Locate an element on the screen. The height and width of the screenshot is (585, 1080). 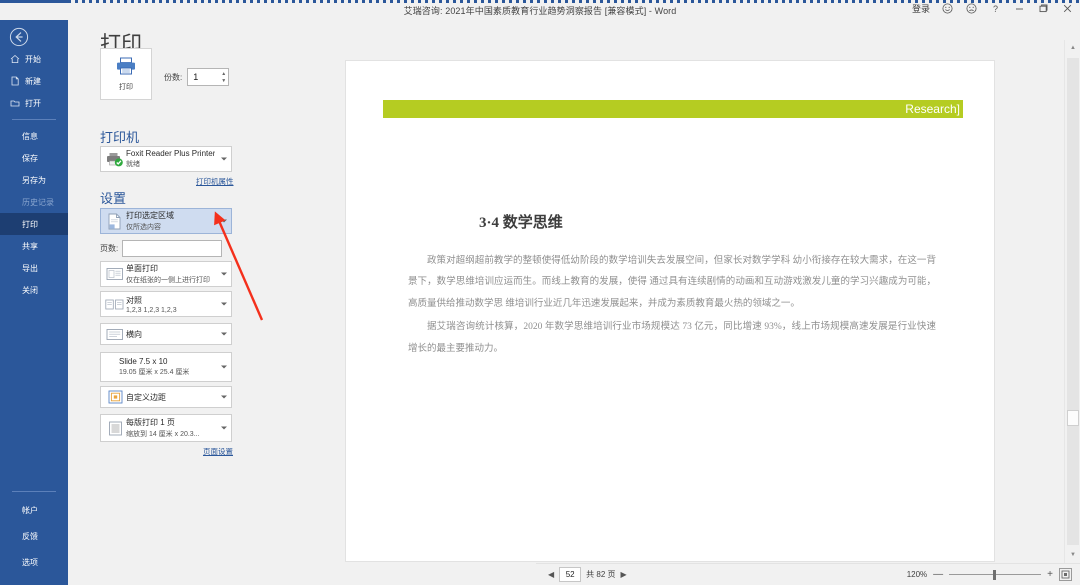
collate-title: 对照 is located at coordinates (134, 300).